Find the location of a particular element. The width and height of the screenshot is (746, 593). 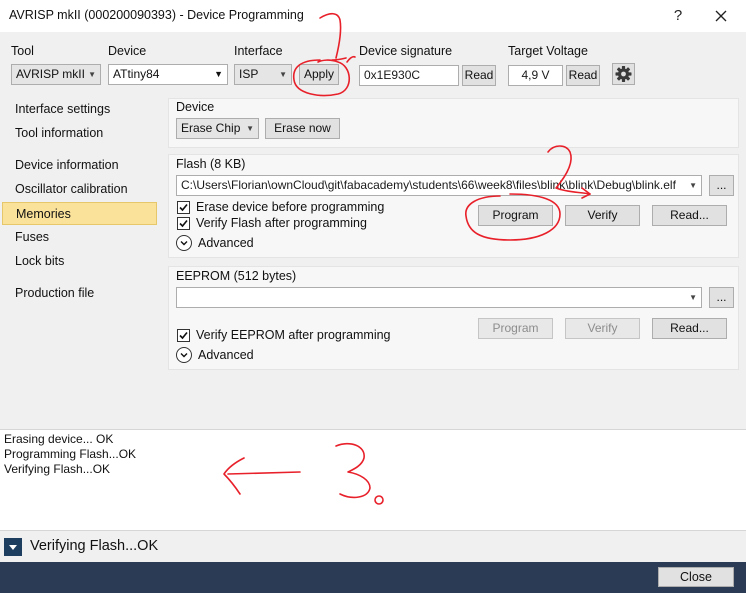

eeprom-program-button: Program is located at coordinates (515, 328).